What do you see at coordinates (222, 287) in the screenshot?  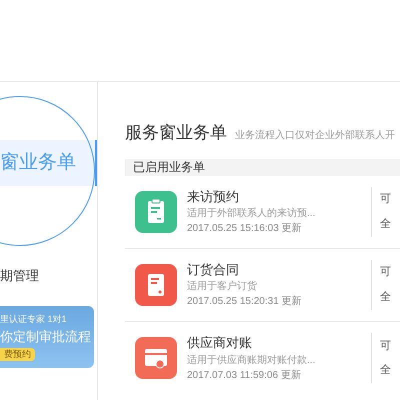 I see `form-description: 适用于客户订货` at bounding box center [222, 287].